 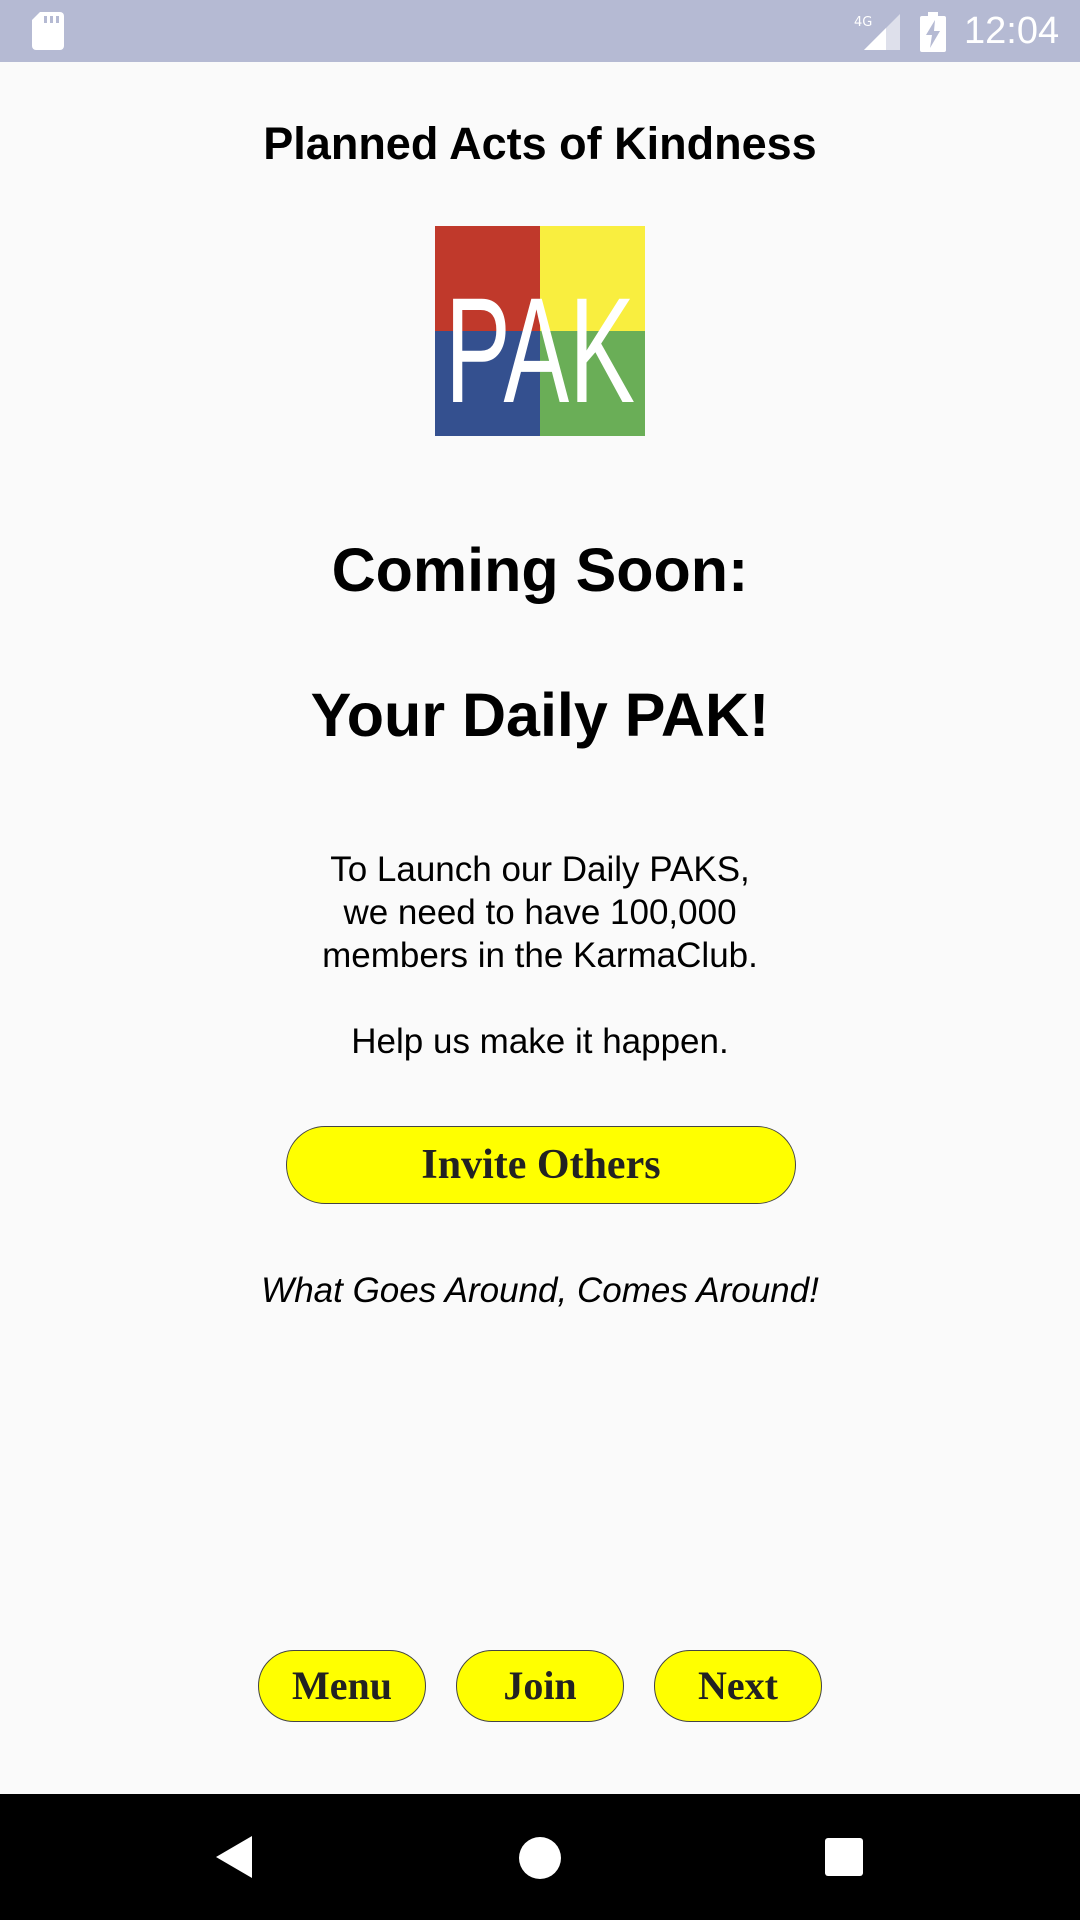 I want to click on tagline: What Goes Around, Comes Around!, so click(x=540, y=1290).